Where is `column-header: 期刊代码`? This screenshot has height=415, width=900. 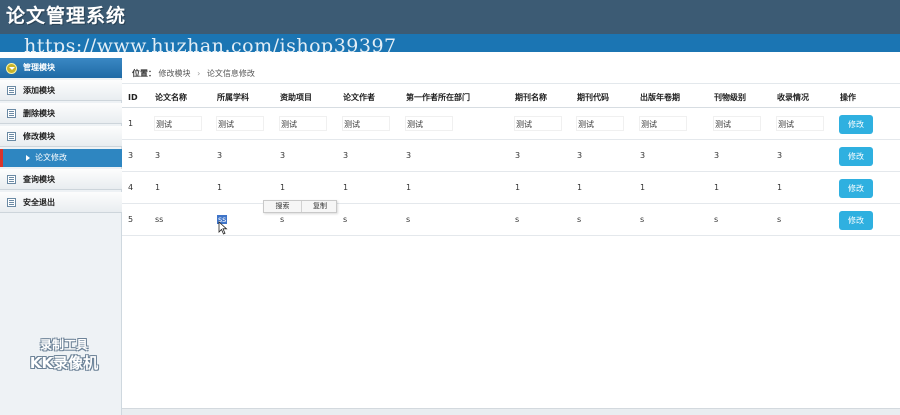
column-header: 期刊代码 is located at coordinates (593, 97).